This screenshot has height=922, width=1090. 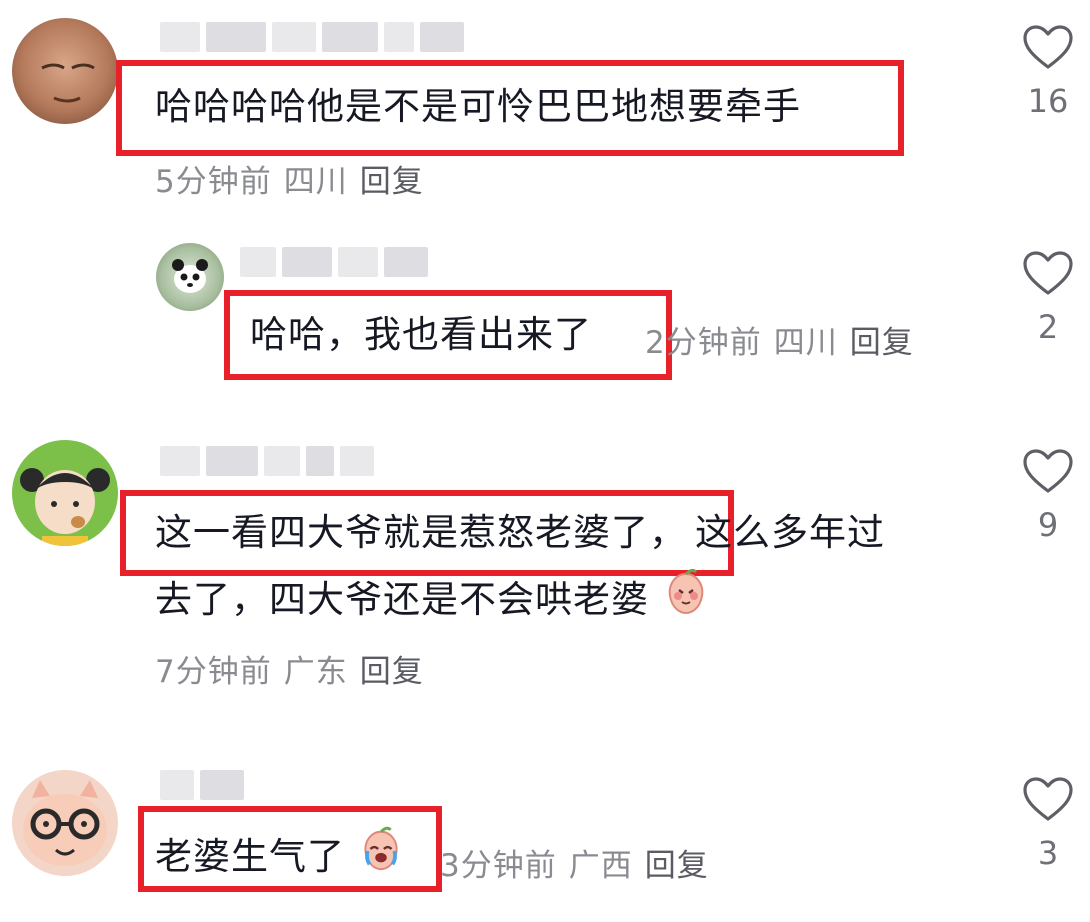 I want to click on comment-text-line2: 去了，四大爷还是不会哄老婆, so click(x=432, y=601).